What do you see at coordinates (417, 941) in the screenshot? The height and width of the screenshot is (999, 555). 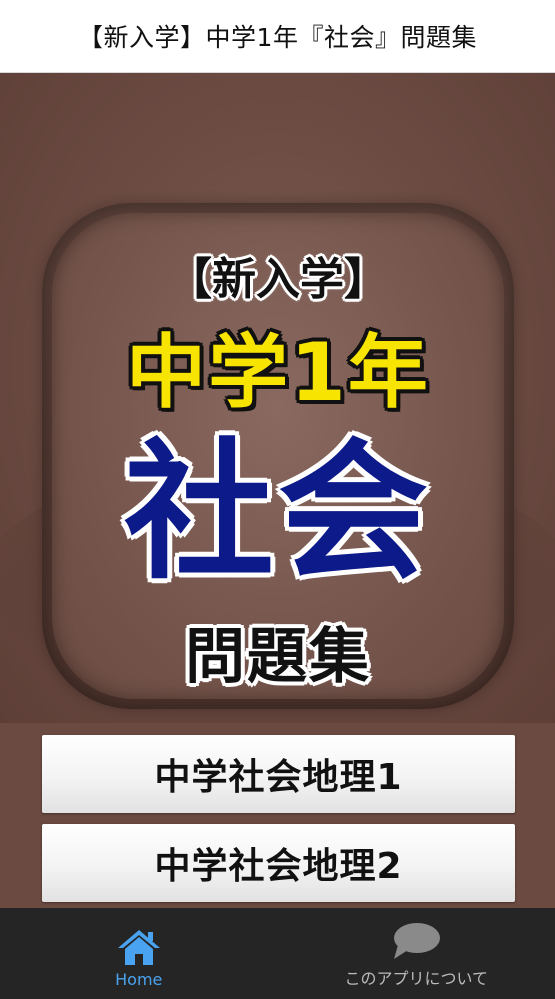 I see `chat-bubble-icon` at bounding box center [417, 941].